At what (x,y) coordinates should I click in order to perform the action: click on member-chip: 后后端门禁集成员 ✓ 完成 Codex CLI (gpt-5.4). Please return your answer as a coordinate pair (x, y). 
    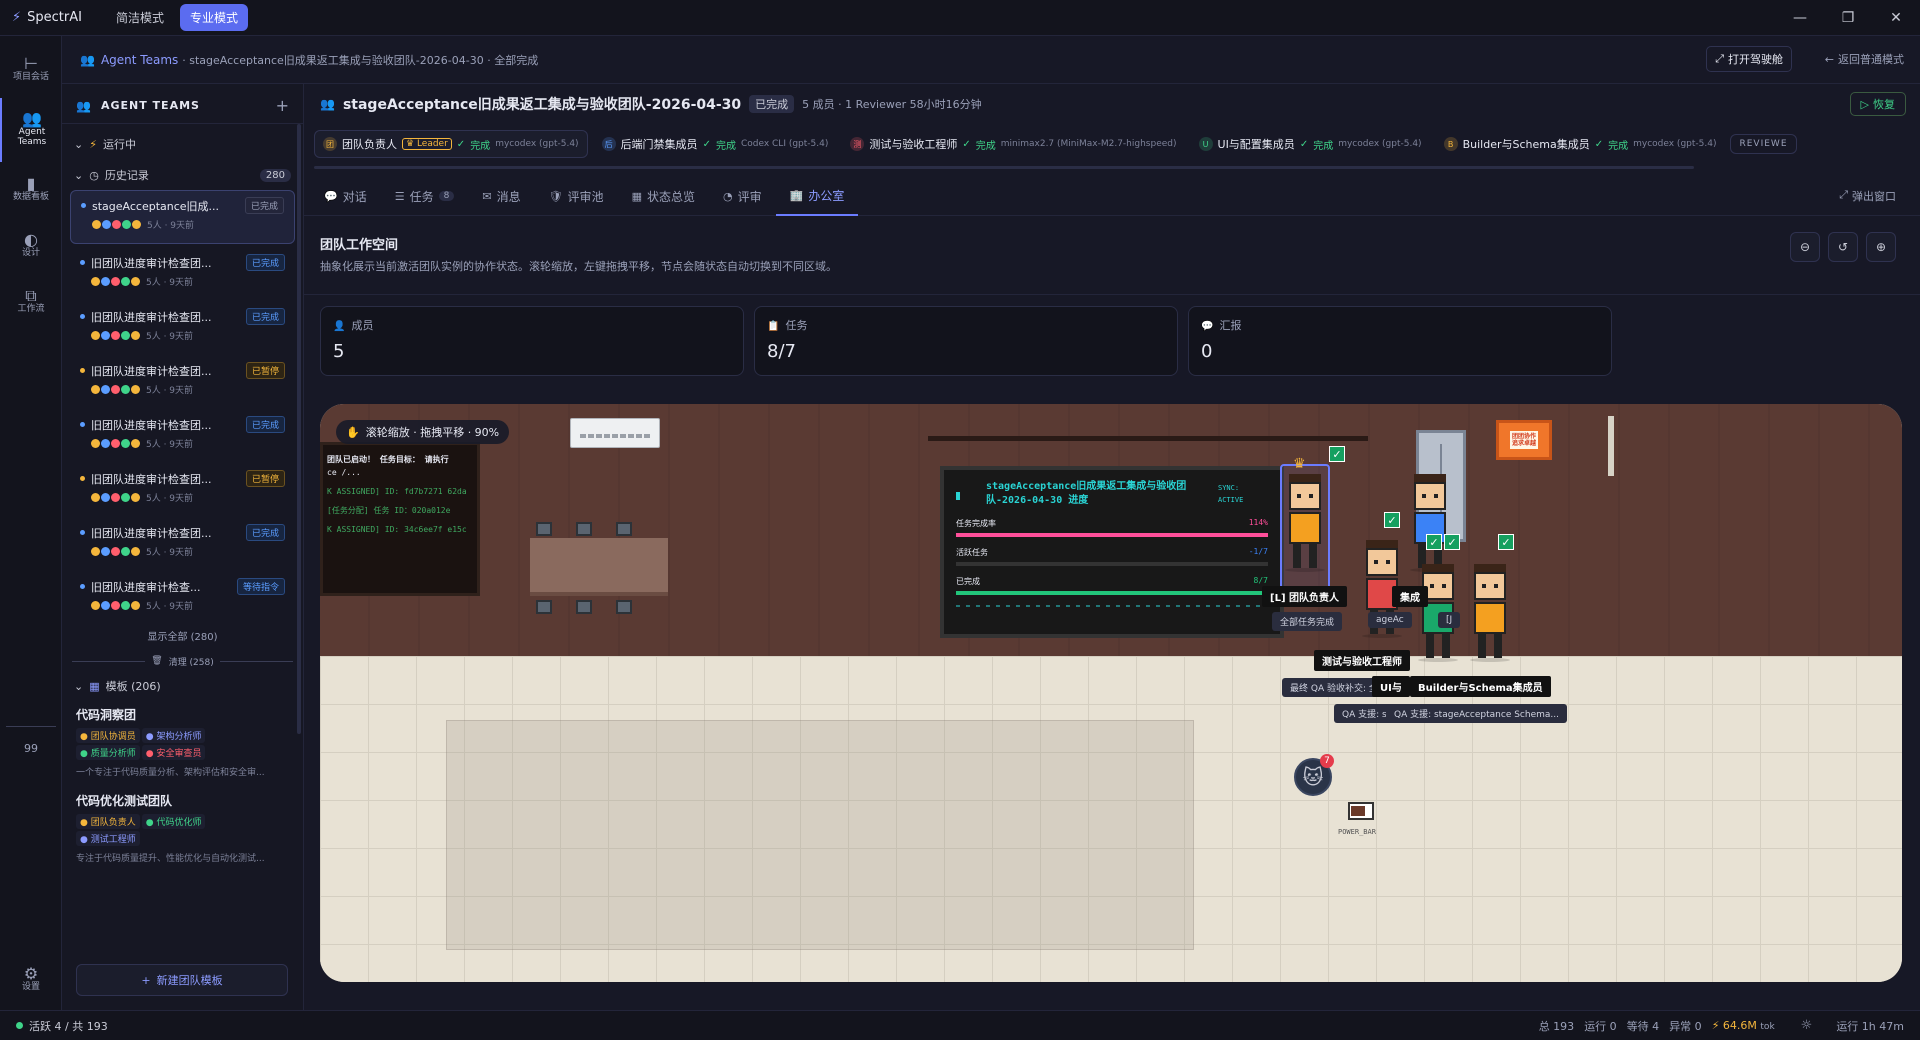
    Looking at the image, I should click on (715, 144).